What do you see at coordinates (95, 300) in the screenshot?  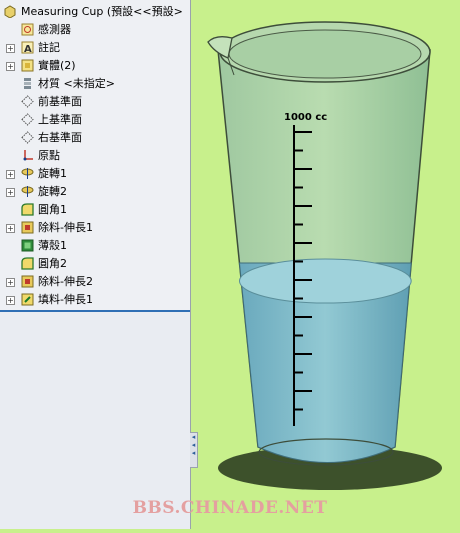 I see `tree-item: + 填料-伸長1` at bounding box center [95, 300].